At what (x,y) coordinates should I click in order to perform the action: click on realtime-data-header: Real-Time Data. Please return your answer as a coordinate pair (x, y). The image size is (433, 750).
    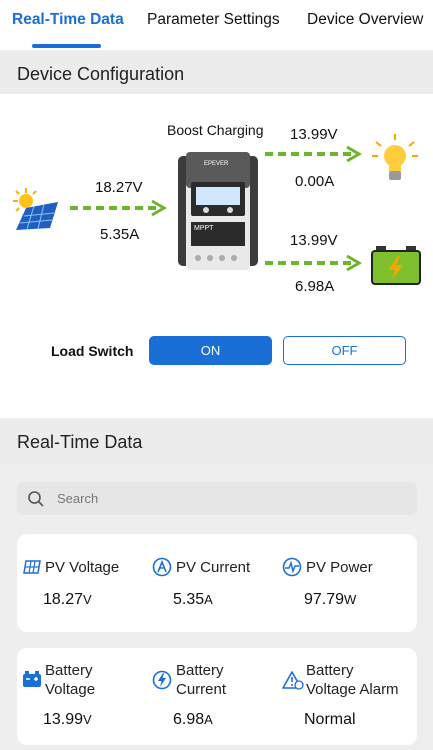
    Looking at the image, I should click on (216, 442).